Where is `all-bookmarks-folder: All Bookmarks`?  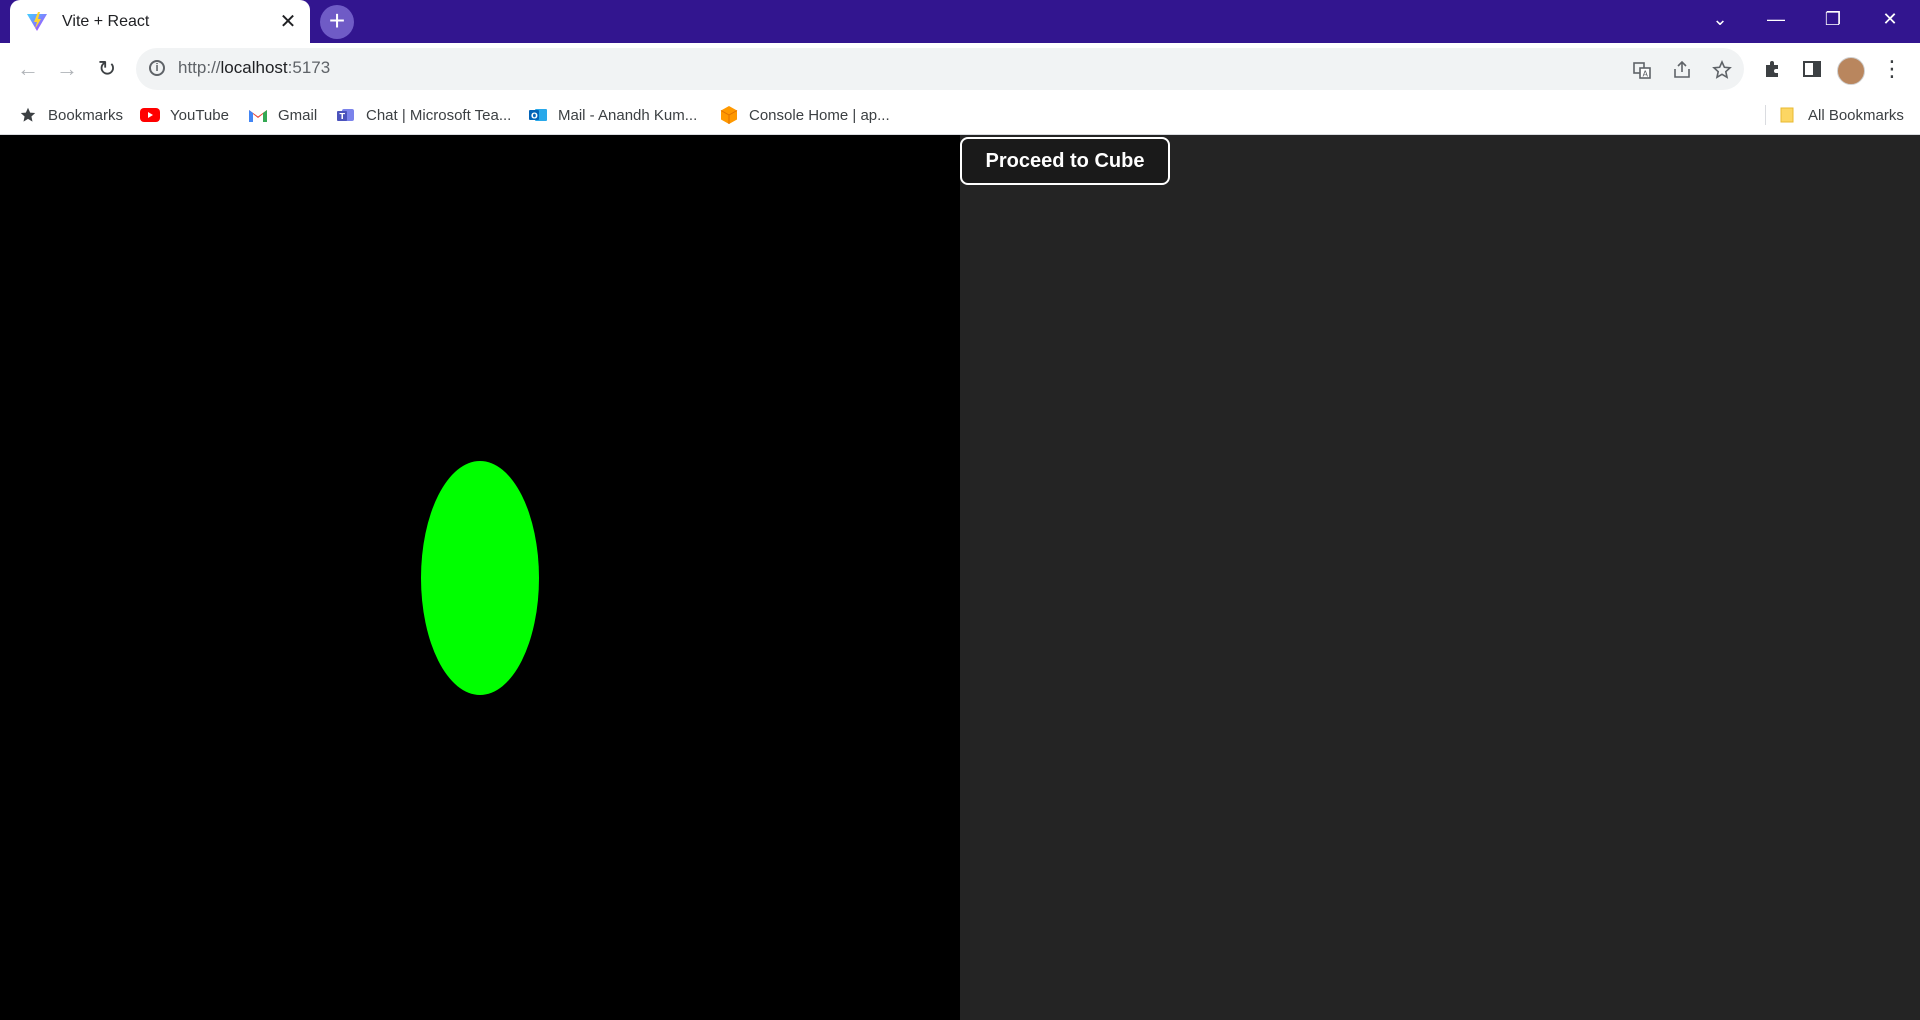 all-bookmarks-folder: All Bookmarks is located at coordinates (1841, 115).